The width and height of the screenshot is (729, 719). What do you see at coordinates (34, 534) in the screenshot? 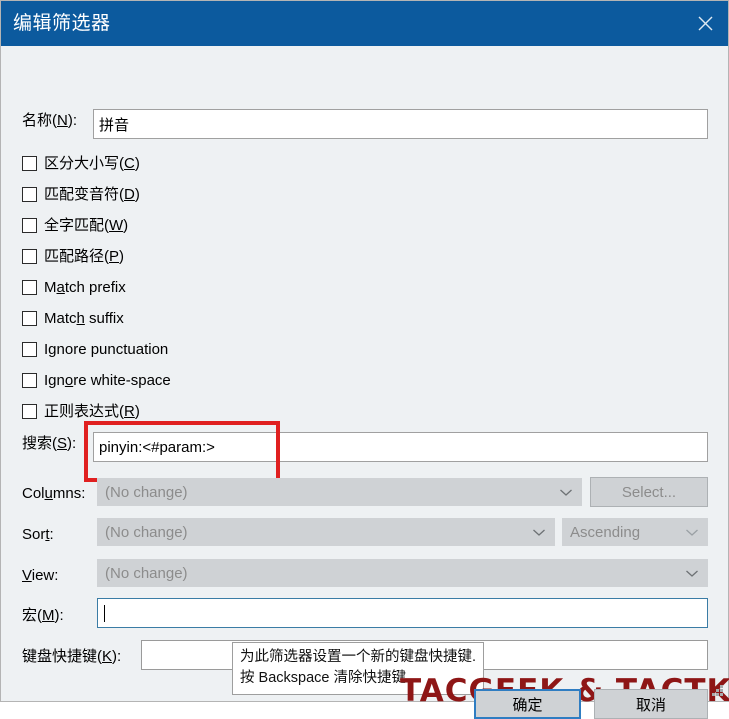
I see `label-part: Sor` at bounding box center [34, 534].